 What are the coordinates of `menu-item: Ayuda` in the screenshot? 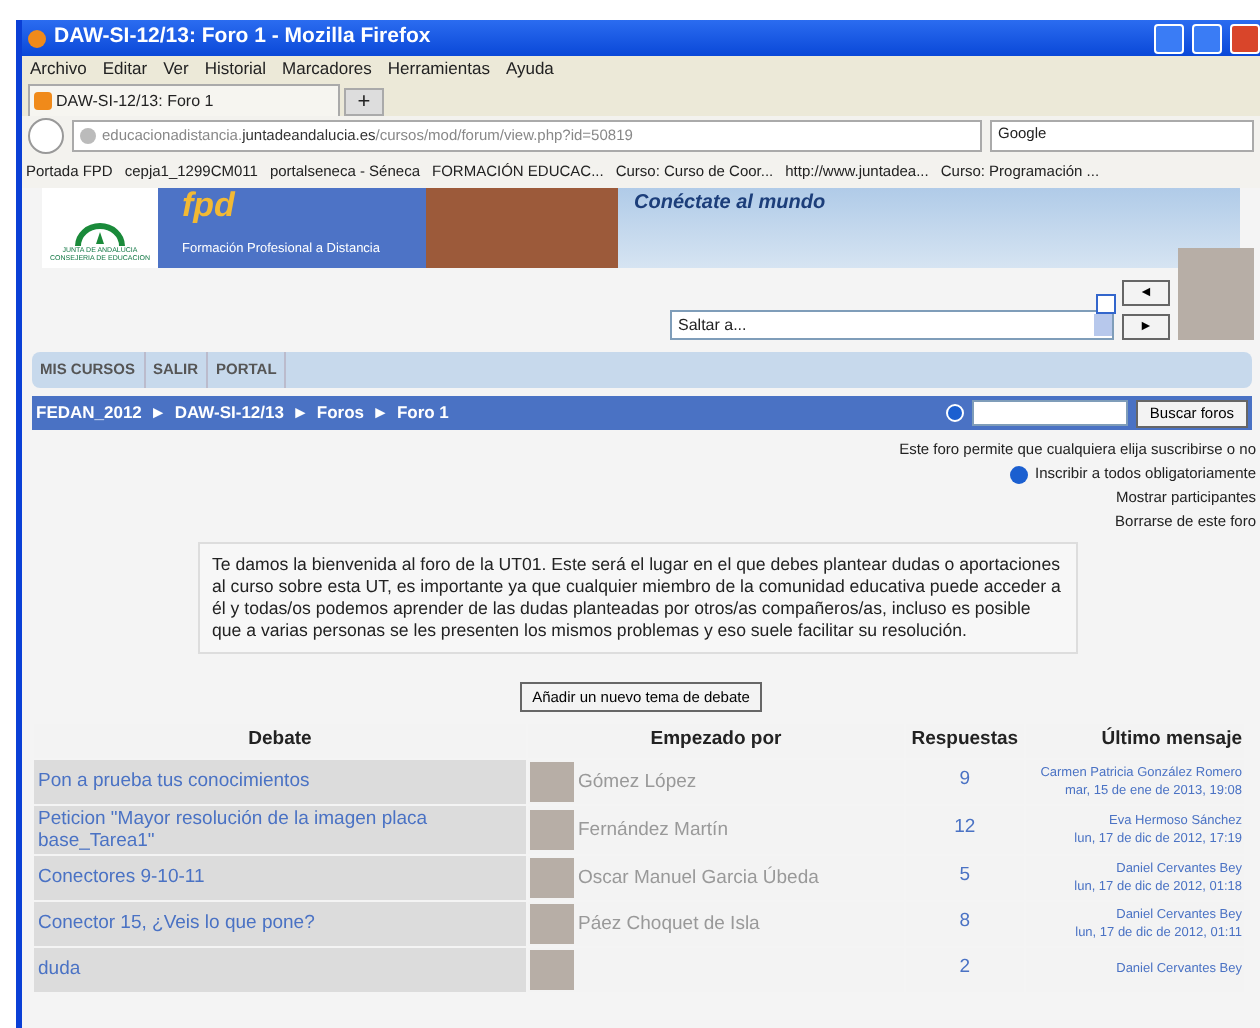 It's located at (529, 68).